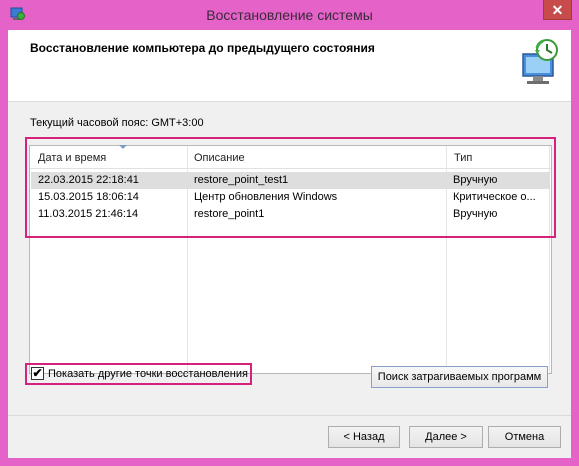  Describe the element at coordinates (289, 415) in the screenshot. I see `footer-divider` at that location.